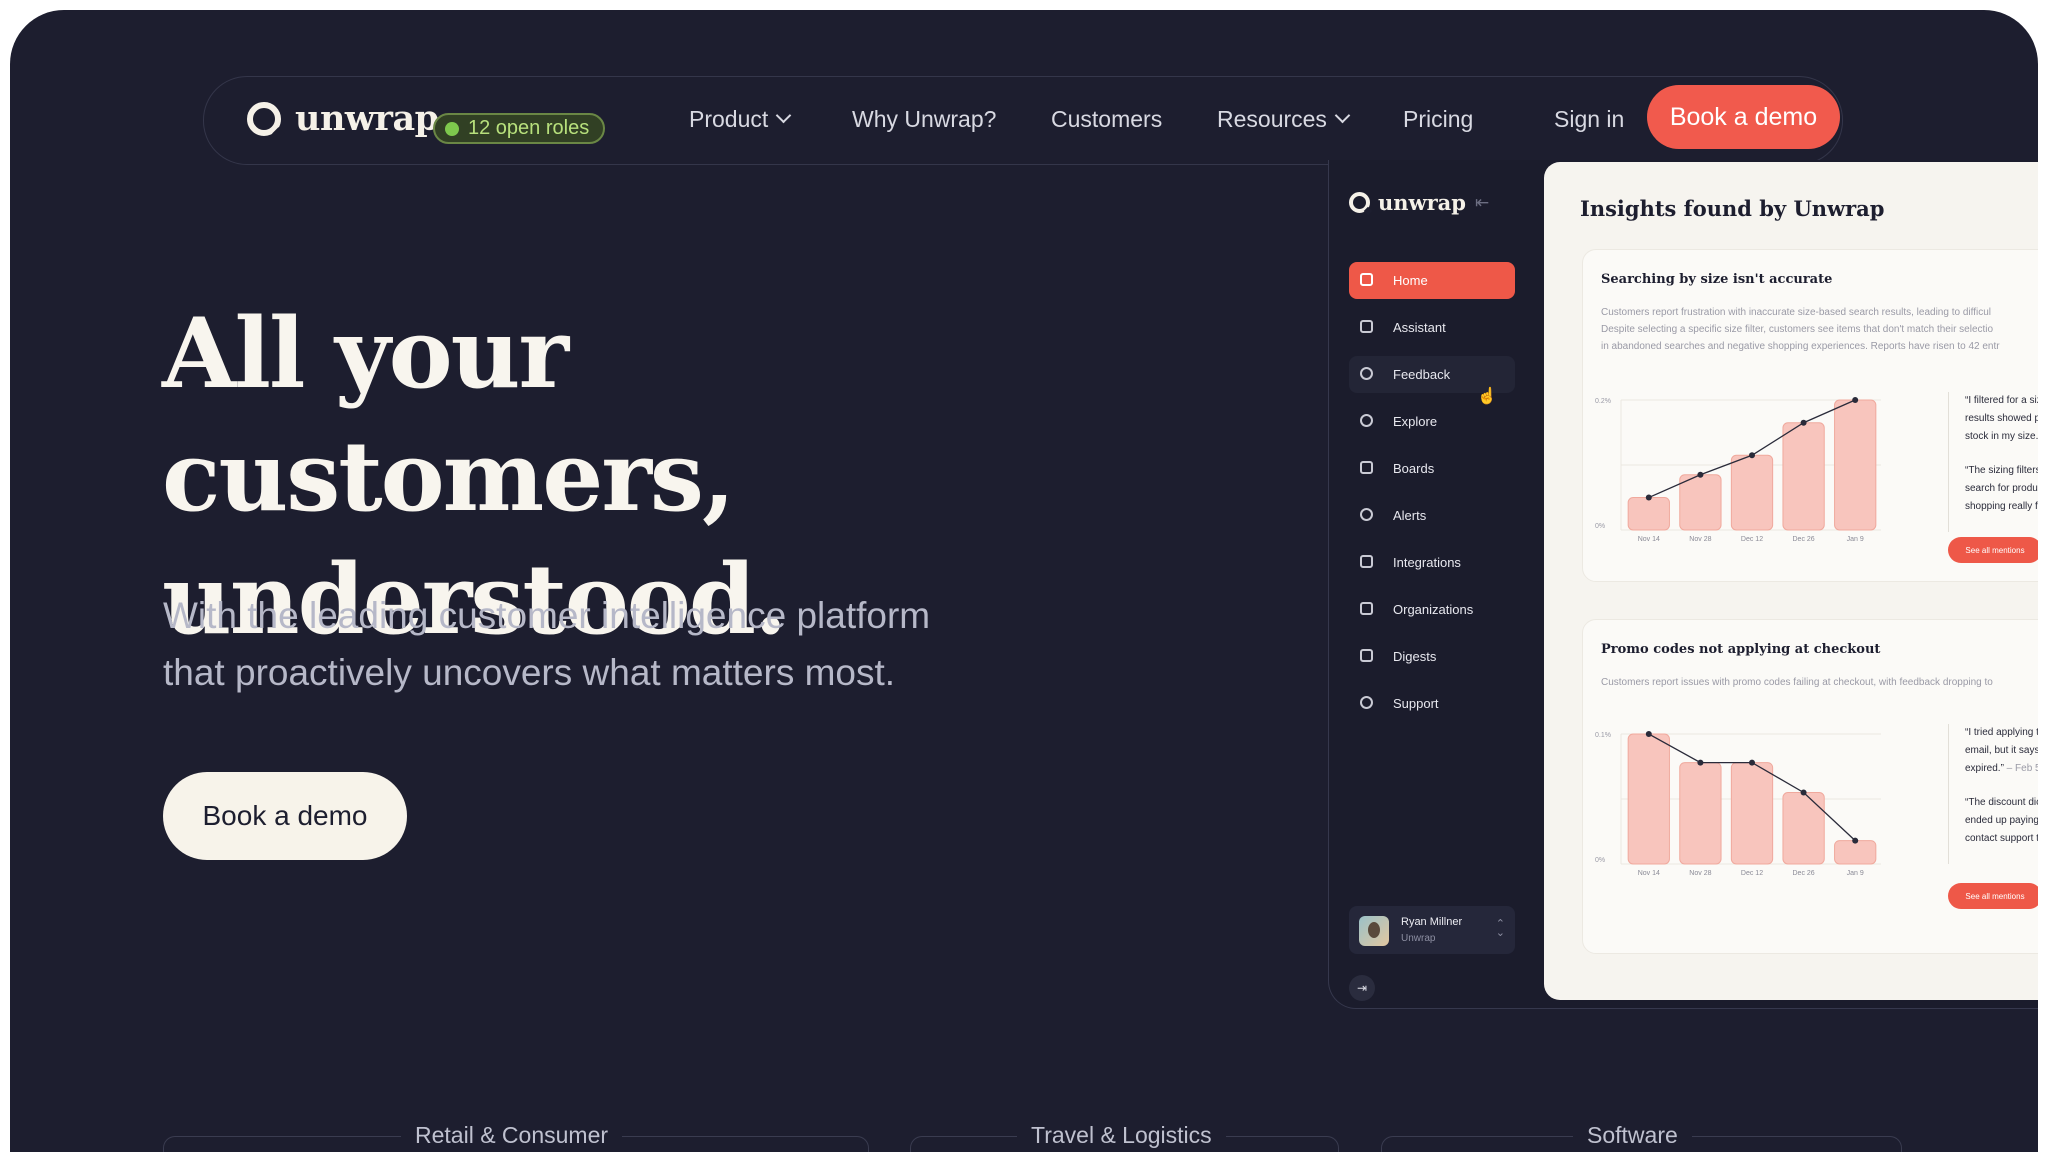 The image size is (2048, 1152). What do you see at coordinates (1422, 374) in the screenshot?
I see `sidebar-item-label: Feedback` at bounding box center [1422, 374].